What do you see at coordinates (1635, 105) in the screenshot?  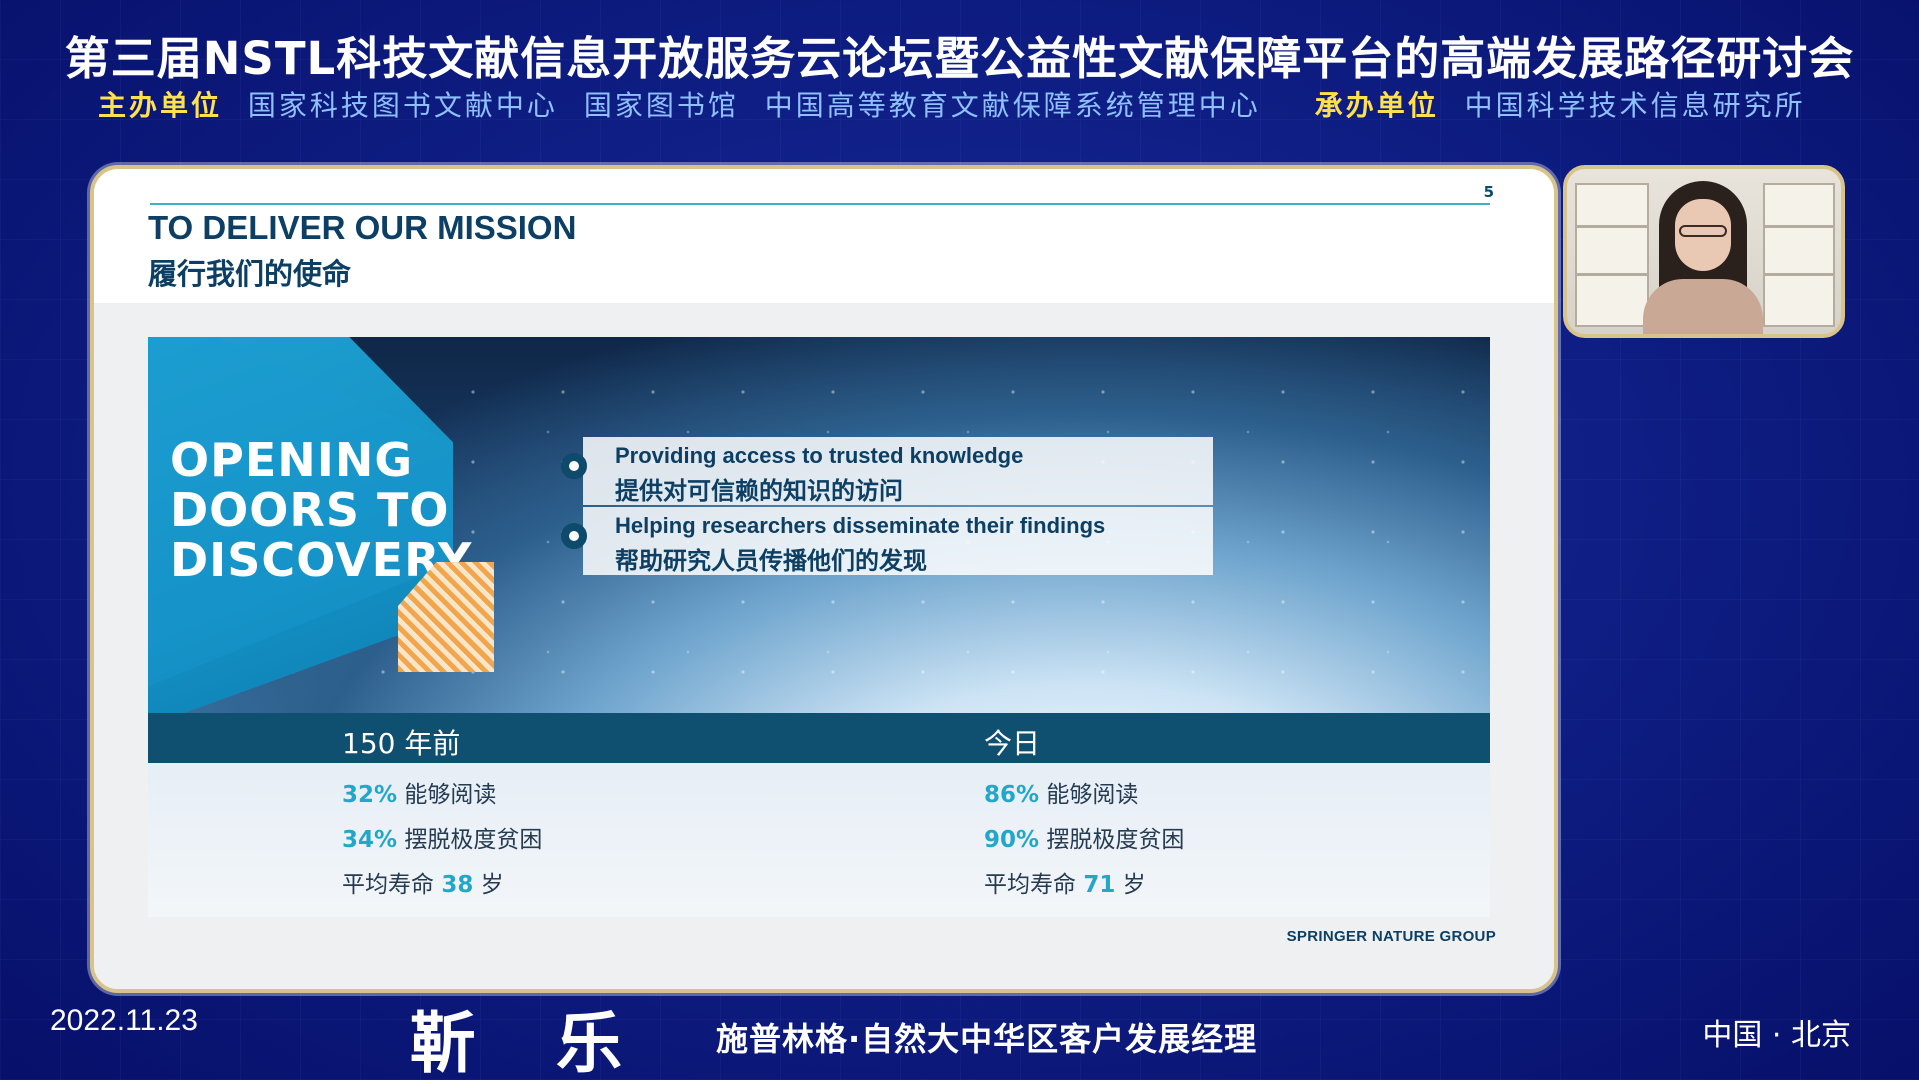 I see `organizer-org: 中国科学技术信息研究所` at bounding box center [1635, 105].